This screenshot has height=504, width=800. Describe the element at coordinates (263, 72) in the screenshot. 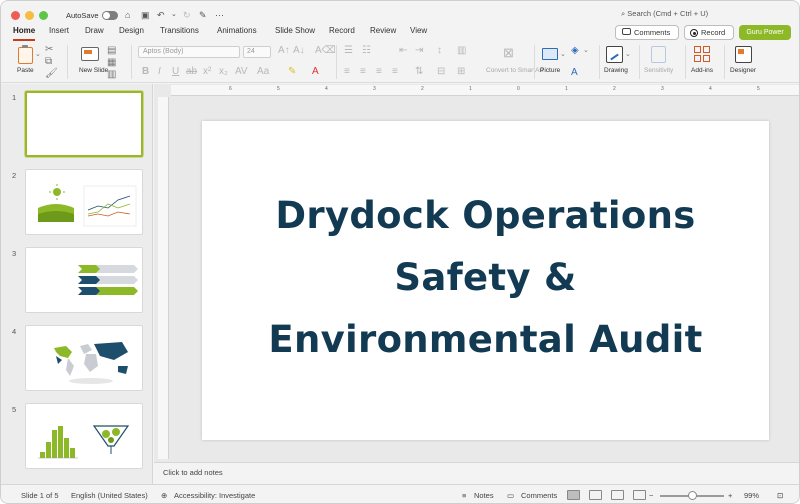

I see `change-case-icon: Aa` at that location.